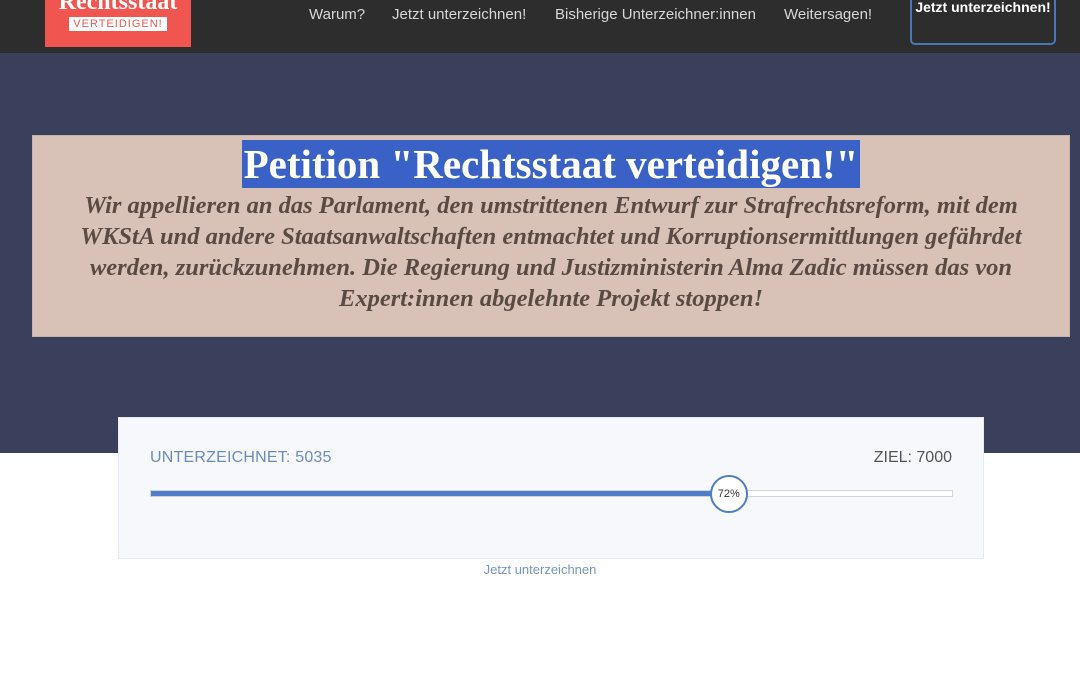 This screenshot has height=675, width=1080. Describe the element at coordinates (983, 22) in the screenshot. I see `sign-now-button: Jetzt unterzeichnen!` at that location.